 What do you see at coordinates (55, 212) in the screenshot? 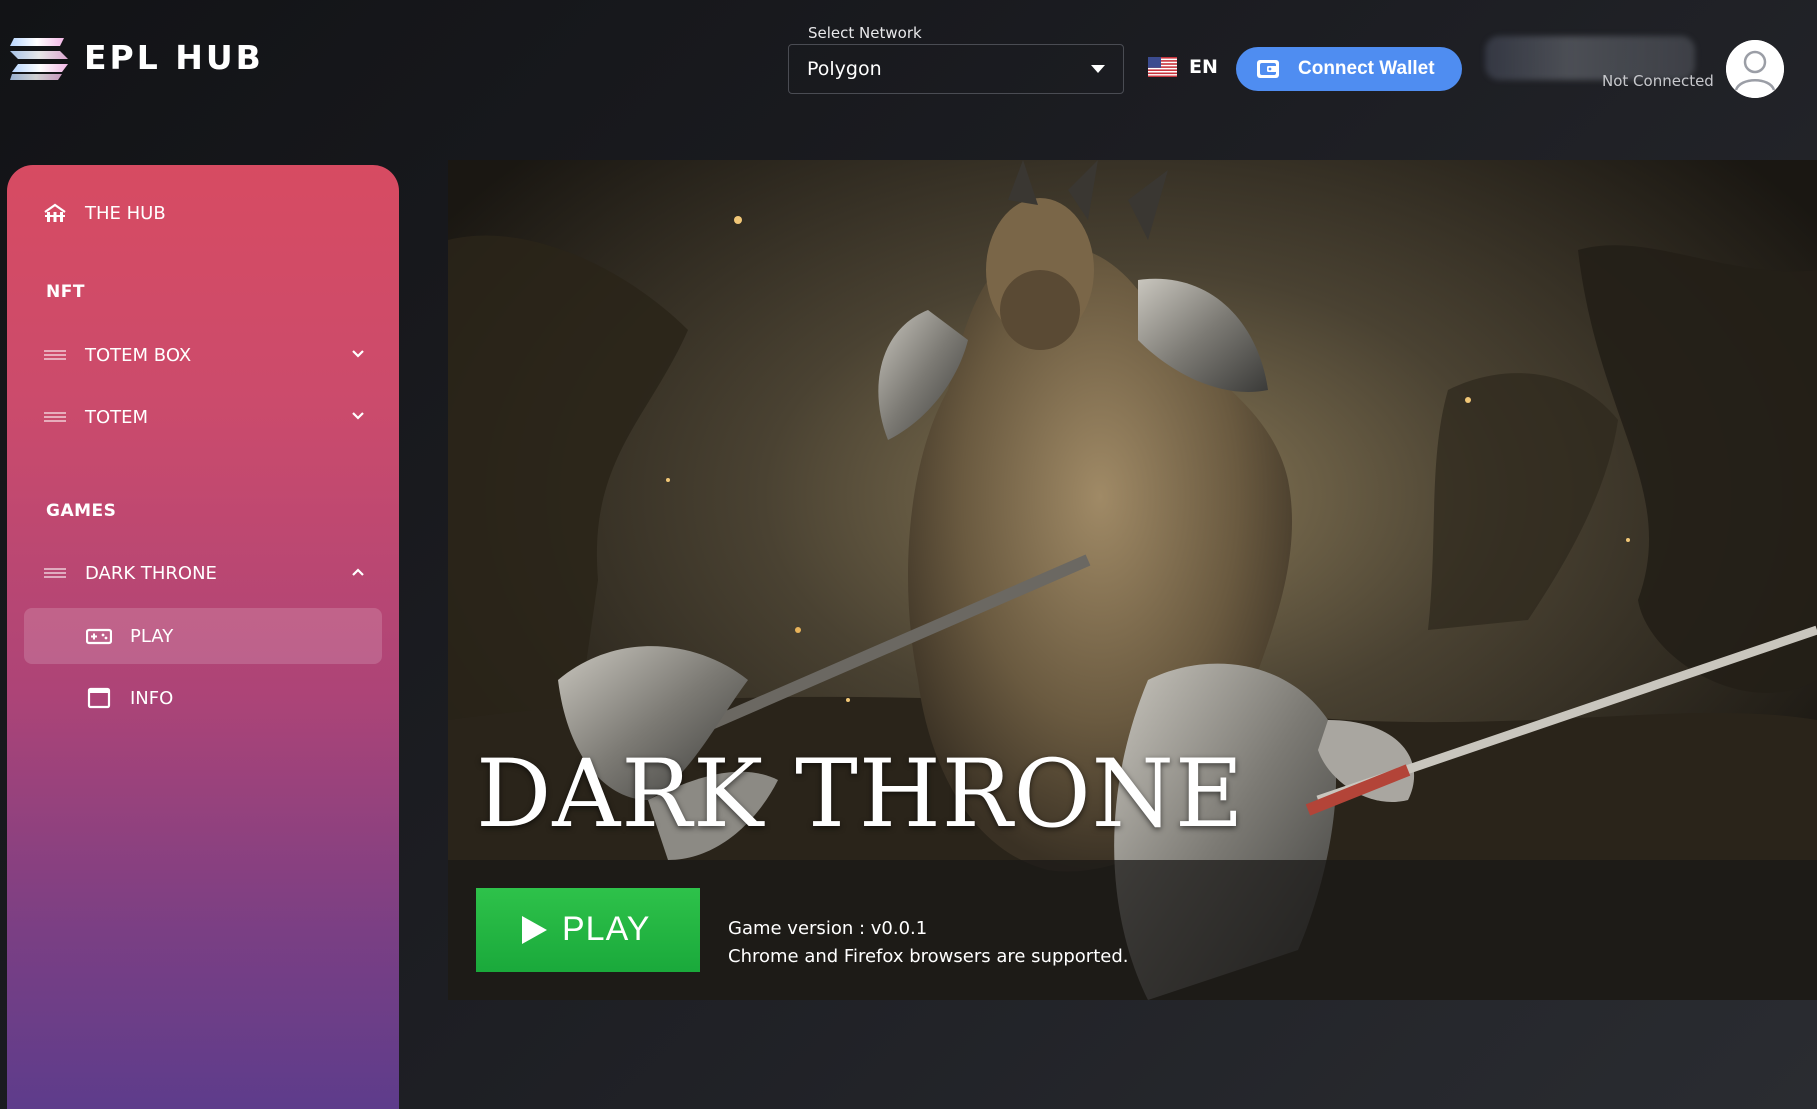
I see `hub-icon` at bounding box center [55, 212].